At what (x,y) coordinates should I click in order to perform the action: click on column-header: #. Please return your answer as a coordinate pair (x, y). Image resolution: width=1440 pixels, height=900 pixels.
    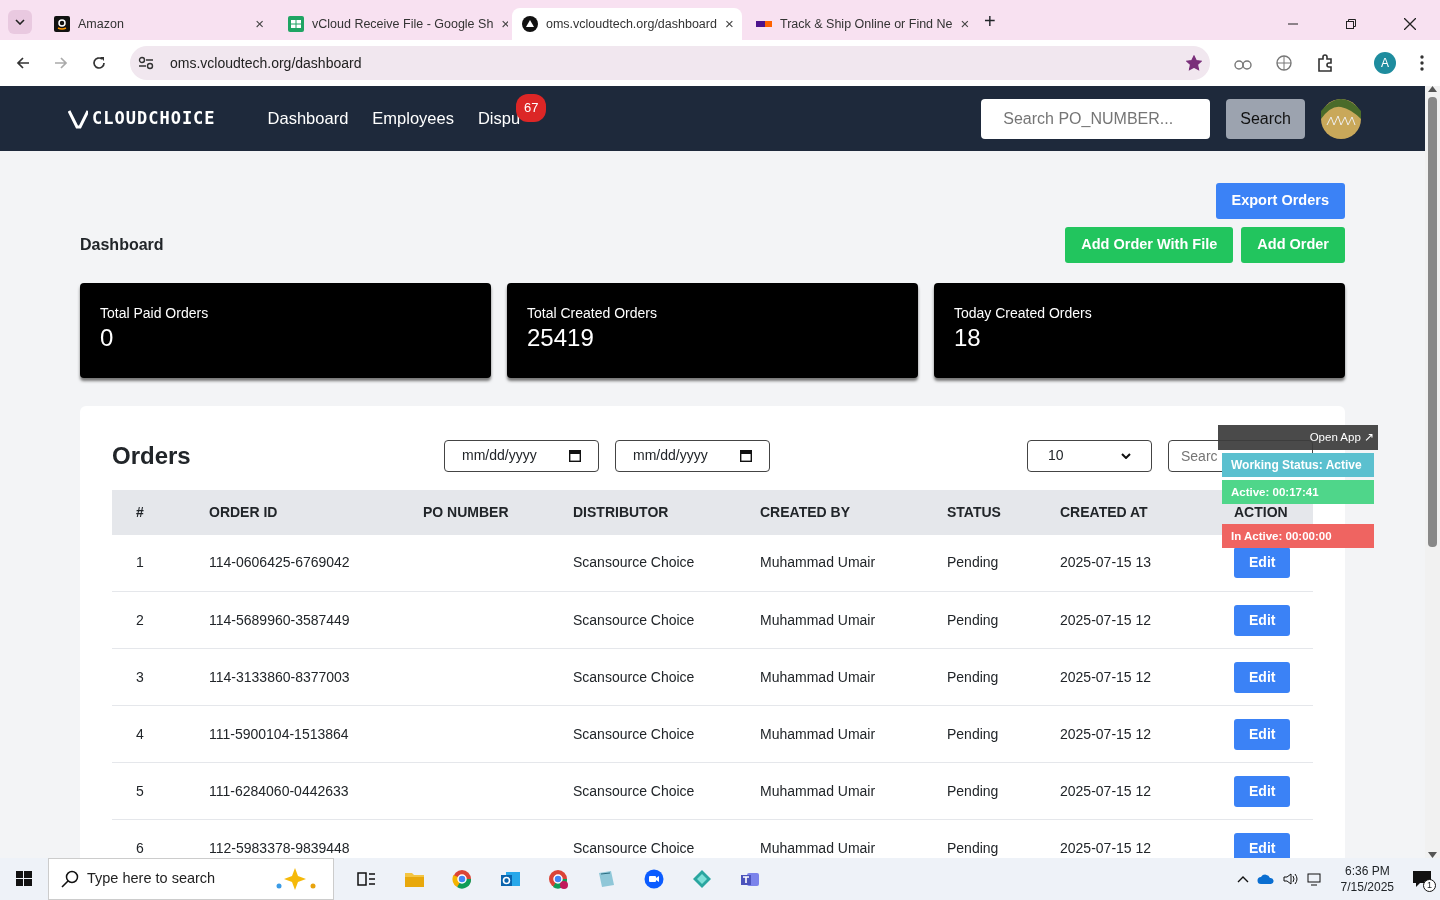
    Looking at the image, I should click on (160, 512).